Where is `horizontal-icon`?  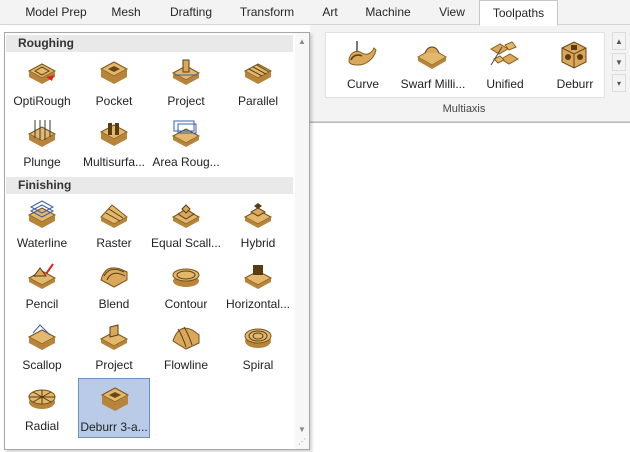 horizontal-icon is located at coordinates (258, 277).